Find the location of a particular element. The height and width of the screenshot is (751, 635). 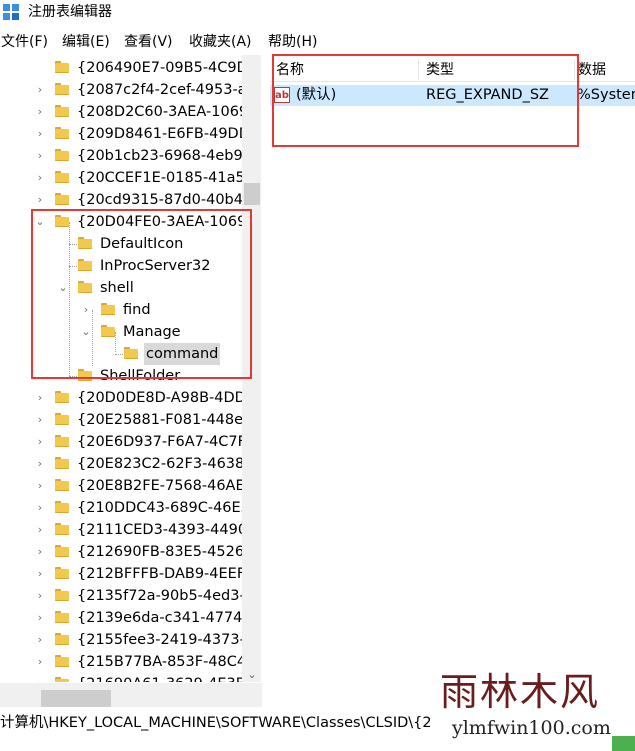

scroll-down-arrow-icon: ⌄ is located at coordinates (252, 675).